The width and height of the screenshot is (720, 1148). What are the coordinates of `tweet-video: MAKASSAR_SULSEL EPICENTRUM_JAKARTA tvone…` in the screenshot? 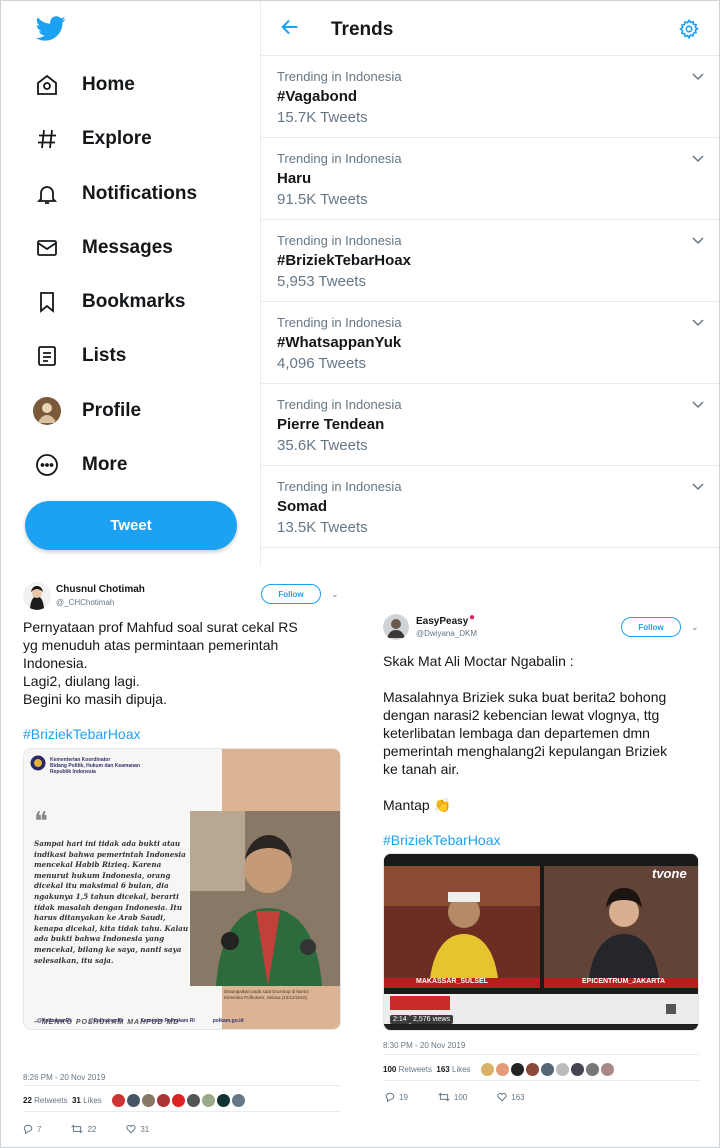 It's located at (541, 942).